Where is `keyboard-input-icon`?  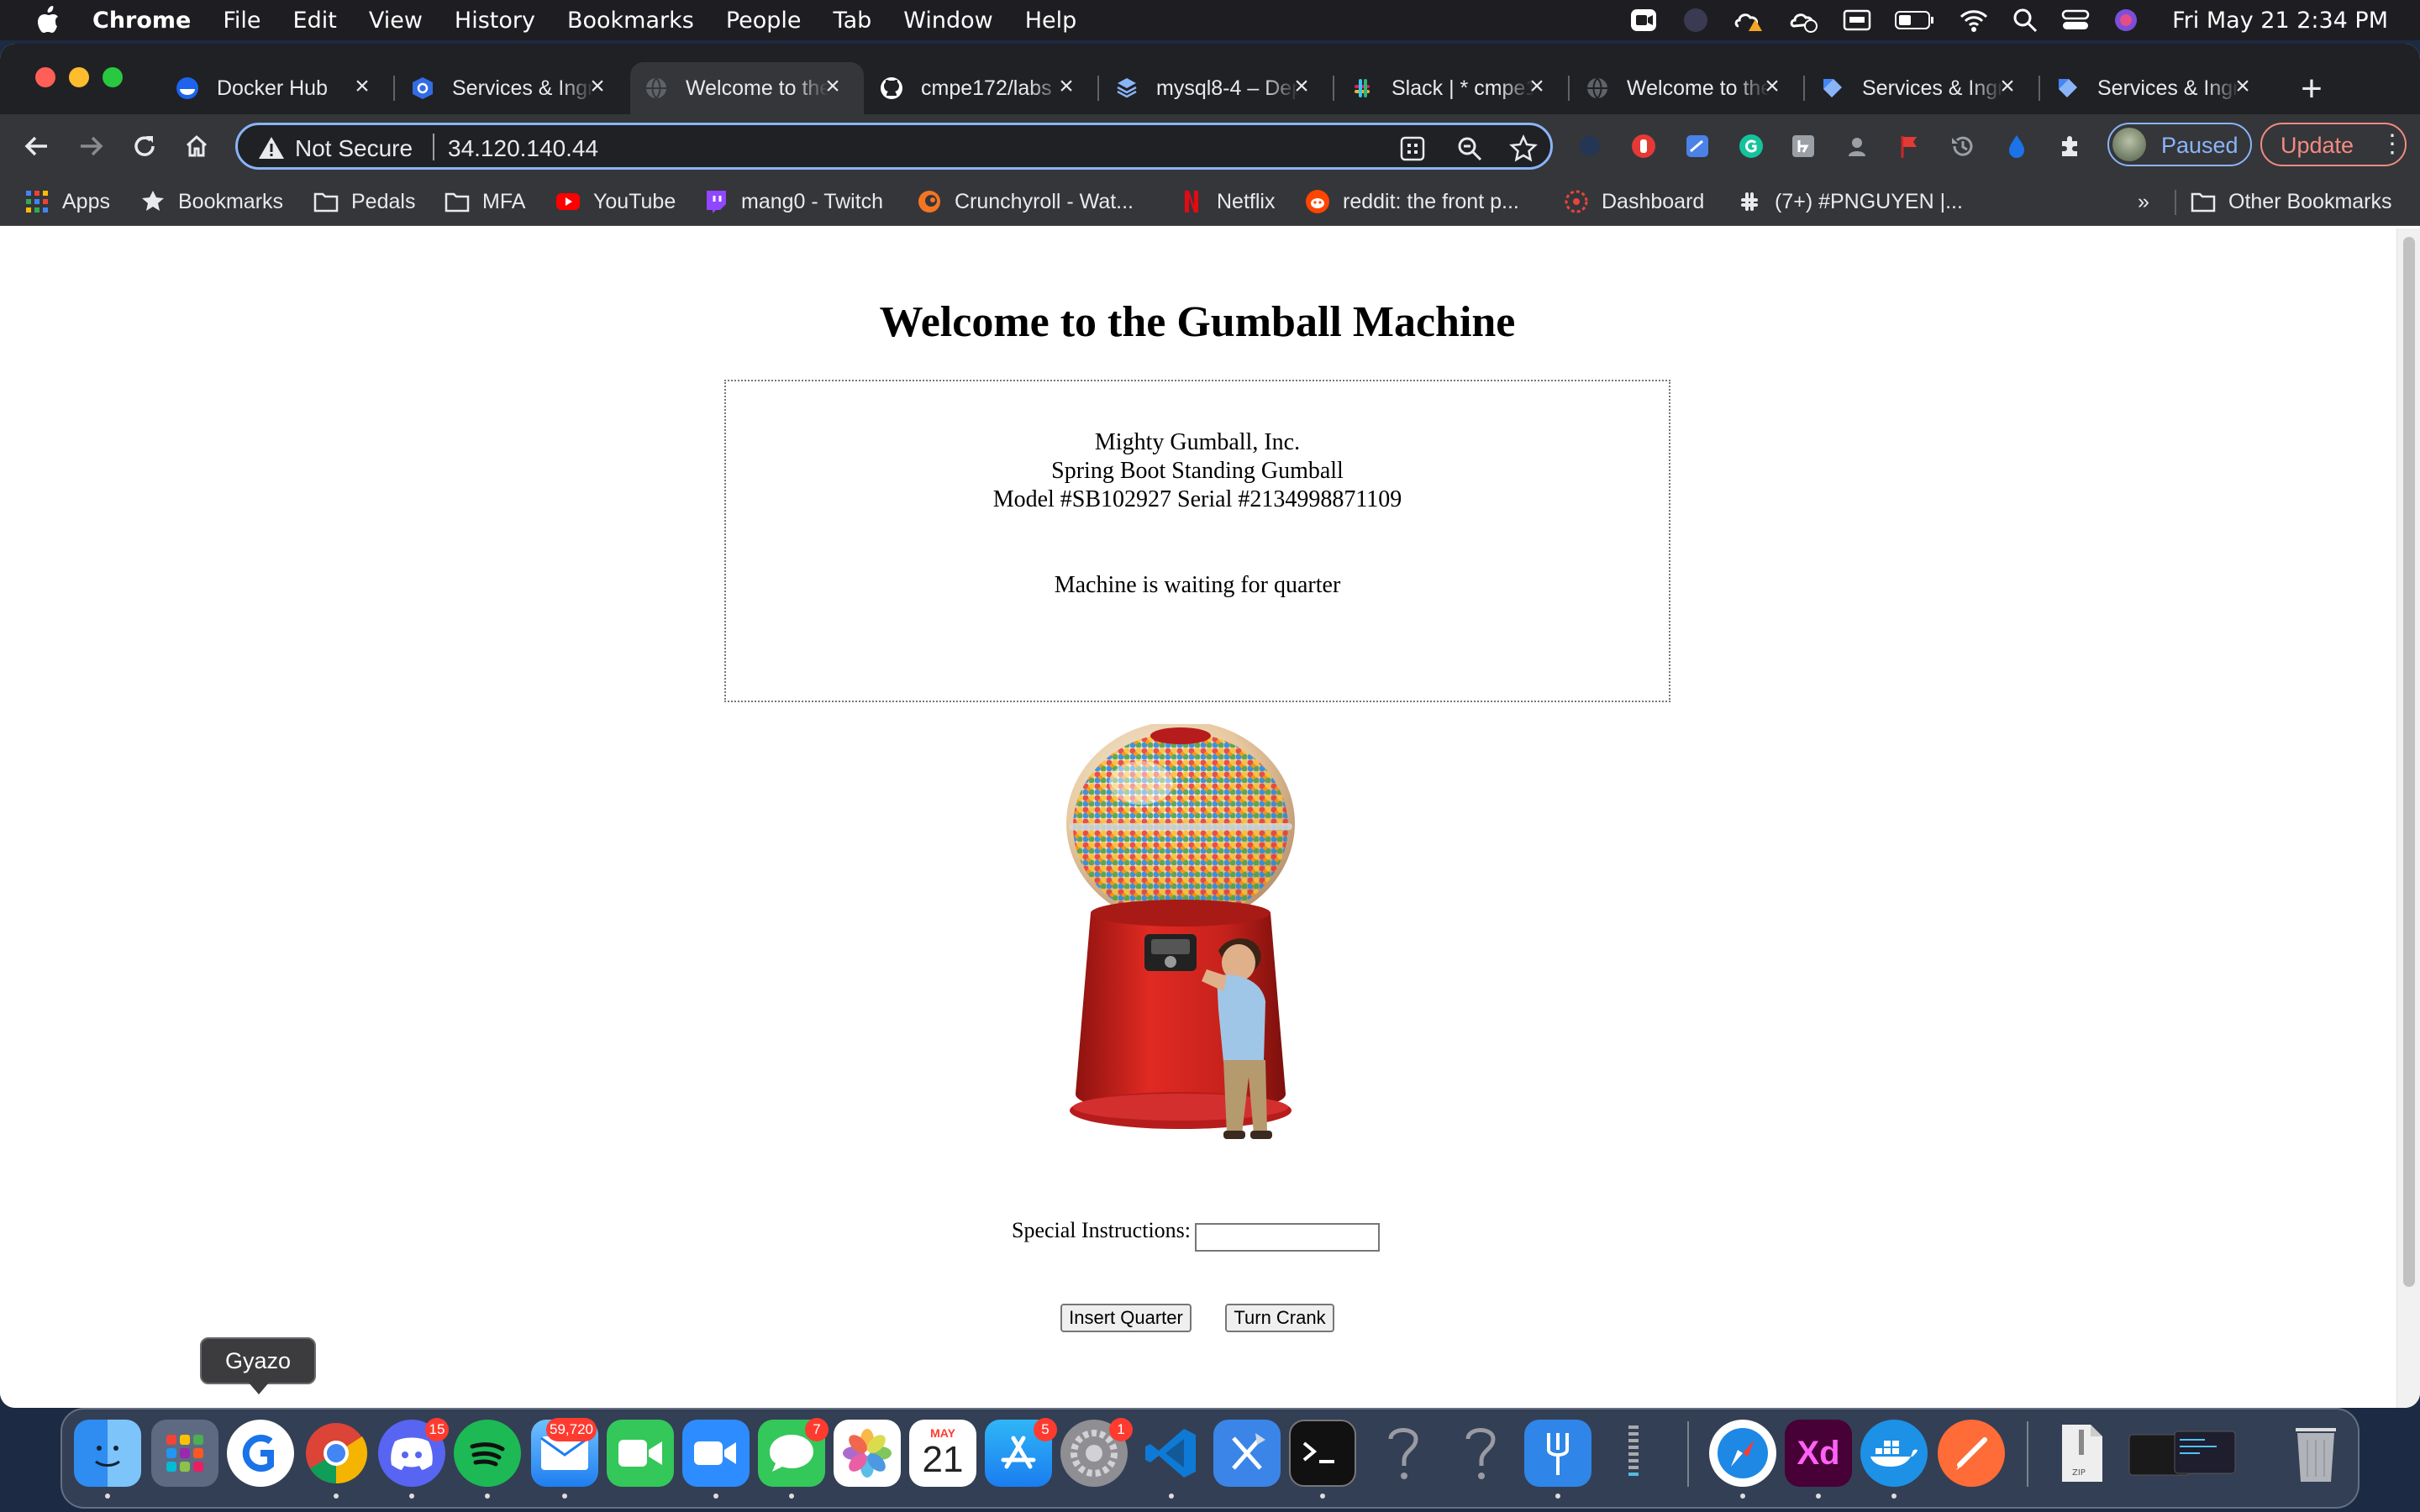
keyboard-input-icon is located at coordinates (1857, 20).